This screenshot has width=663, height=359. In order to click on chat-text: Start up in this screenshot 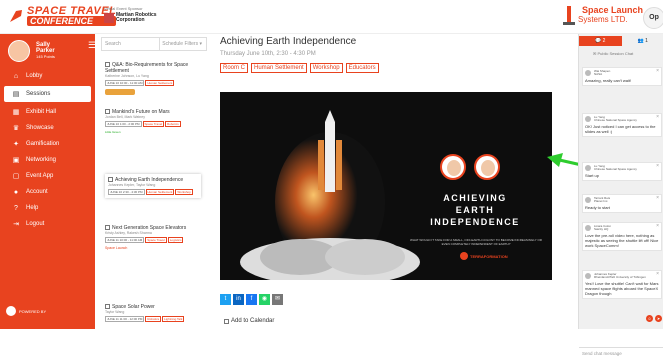, I will do `click(622, 175)`.